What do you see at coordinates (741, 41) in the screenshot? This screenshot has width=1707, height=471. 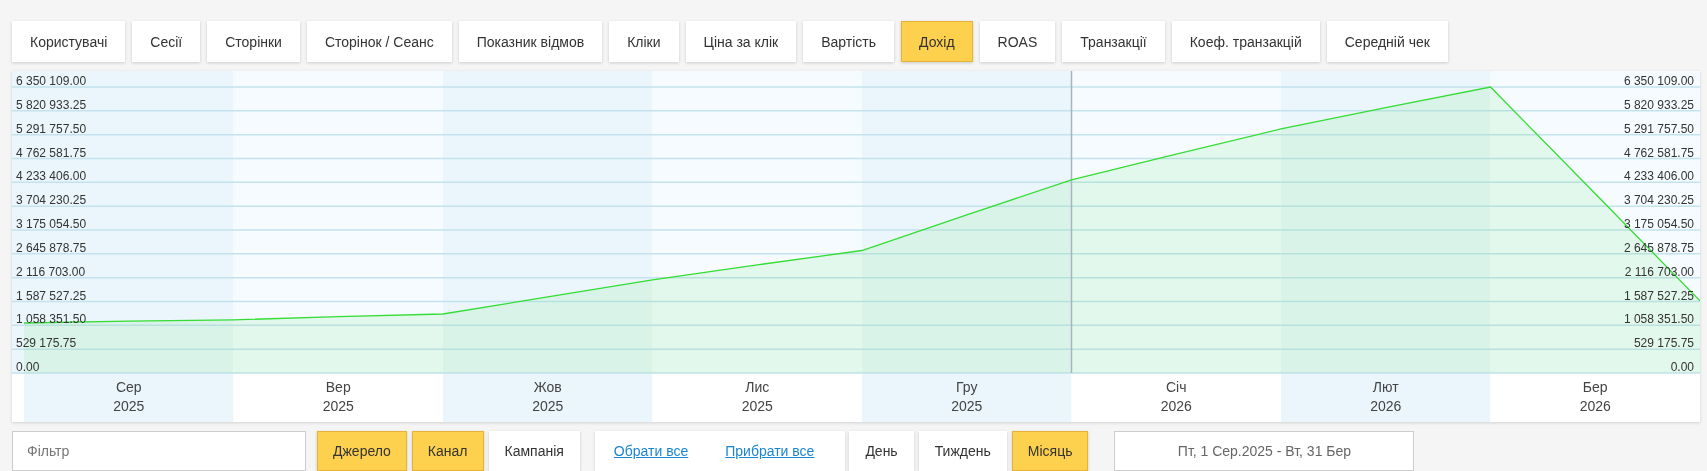 I see `metric-tab: Ціна за клік` at bounding box center [741, 41].